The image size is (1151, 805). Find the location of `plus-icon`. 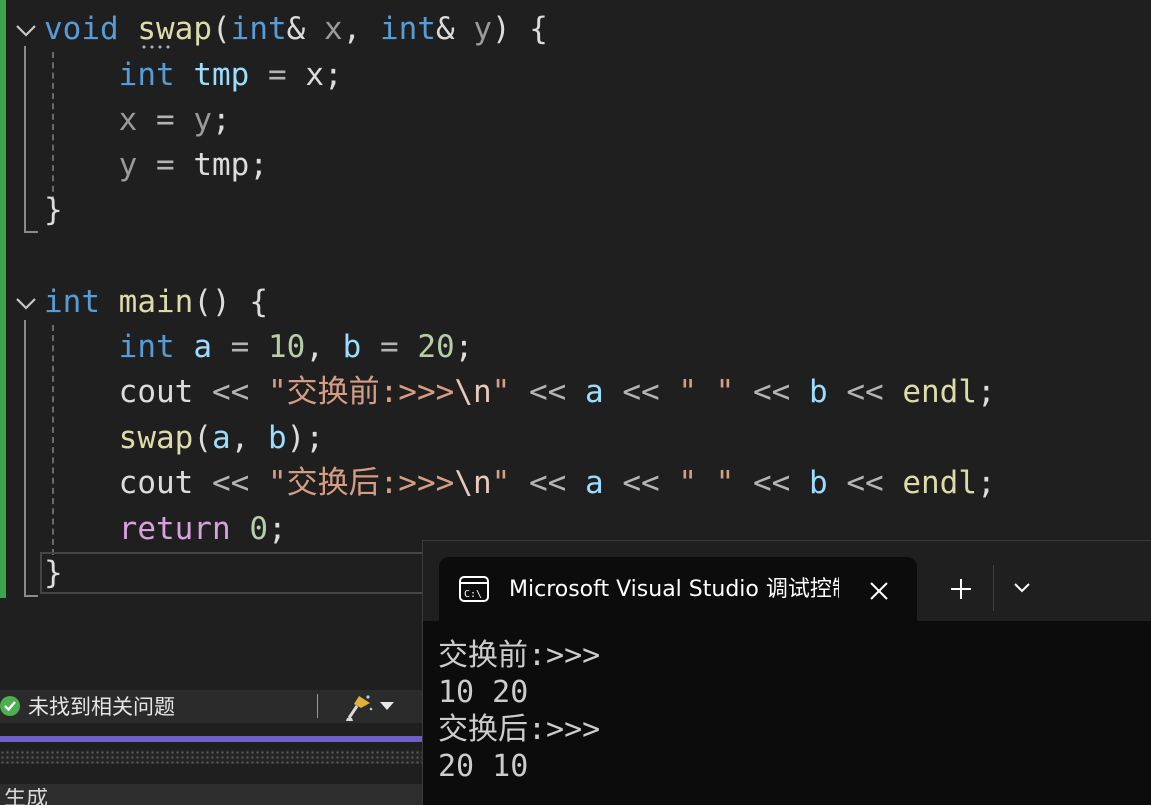

plus-icon is located at coordinates (961, 589).